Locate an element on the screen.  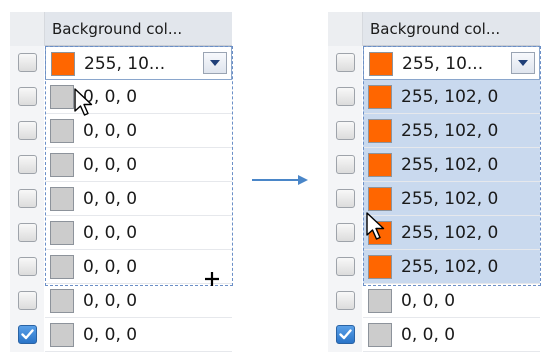
checkmark-icon is located at coordinates (27, 334).